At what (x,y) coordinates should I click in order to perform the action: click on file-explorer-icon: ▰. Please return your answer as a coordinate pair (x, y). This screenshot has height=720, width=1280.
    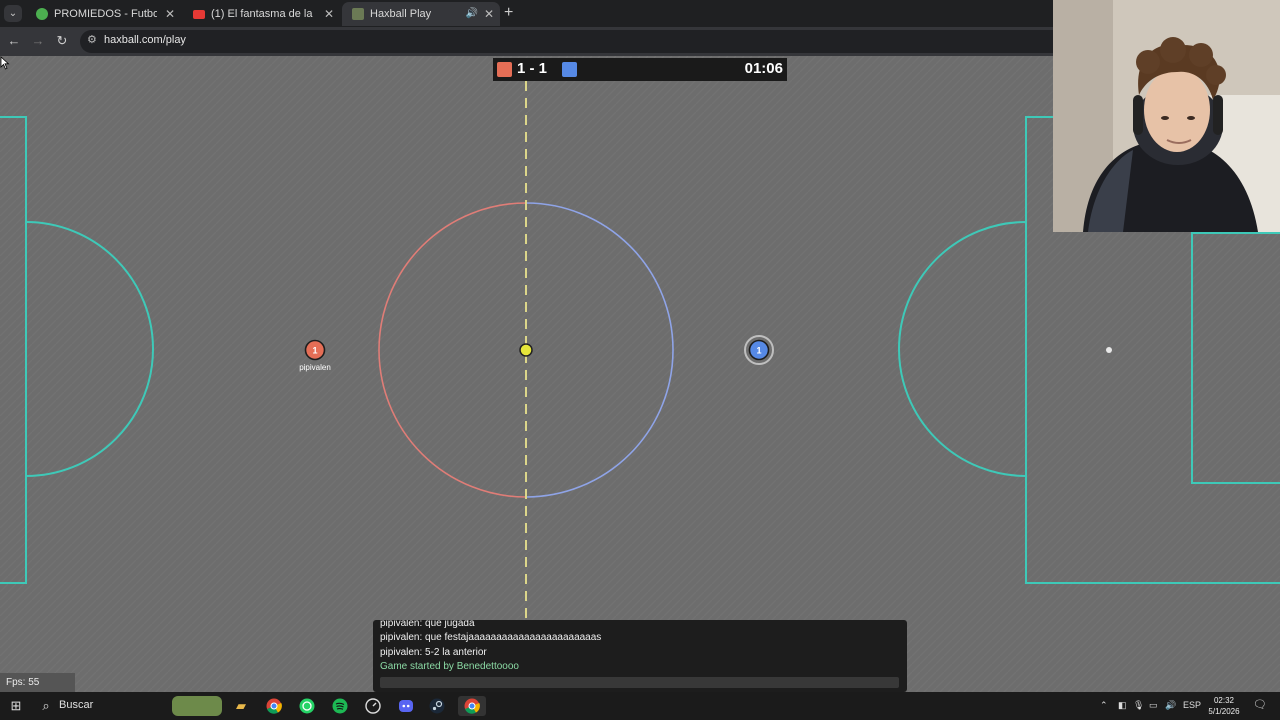
    Looking at the image, I should click on (241, 706).